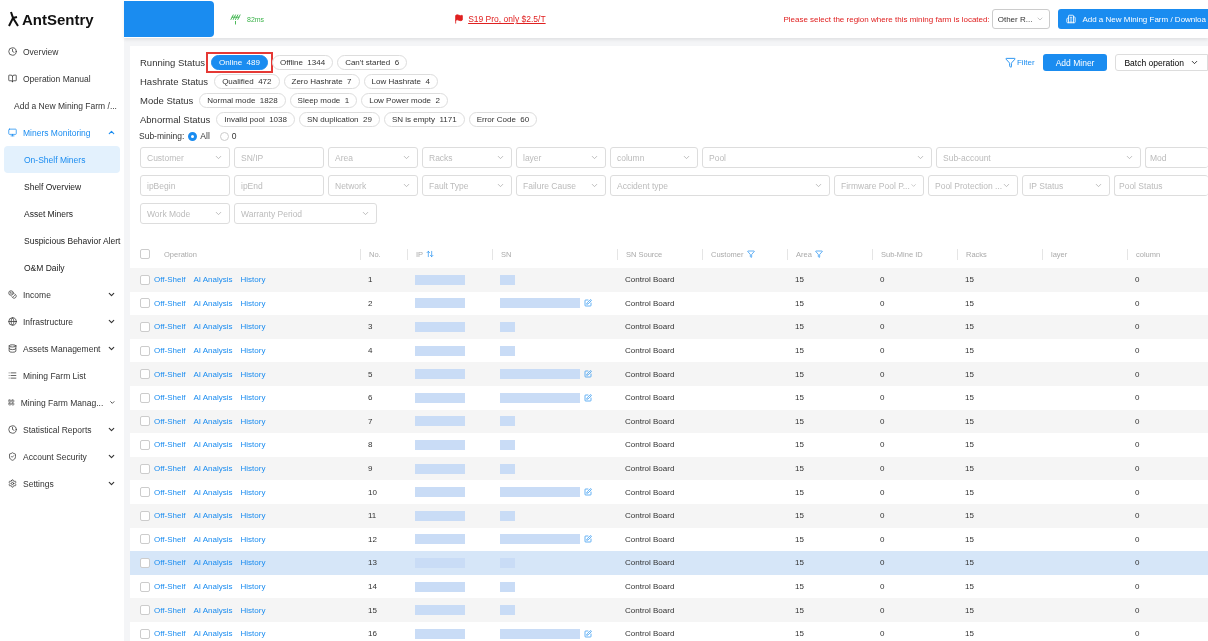 Image resolution: width=1208 pixels, height=641 pixels. I want to click on table-row: Off-Shelf AI Analysis History 15 Control Board 15 0 15 0, so click(669, 610).